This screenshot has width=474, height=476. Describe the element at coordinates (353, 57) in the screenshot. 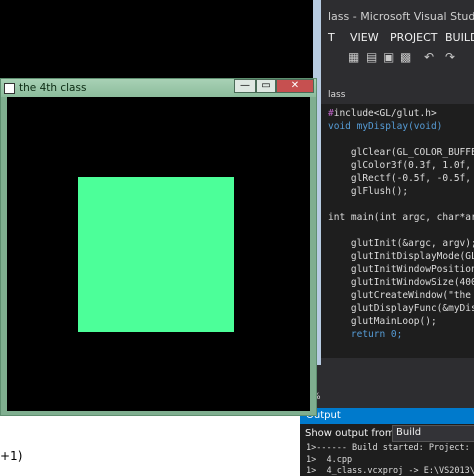

I see `new-project-icon: ▦` at that location.